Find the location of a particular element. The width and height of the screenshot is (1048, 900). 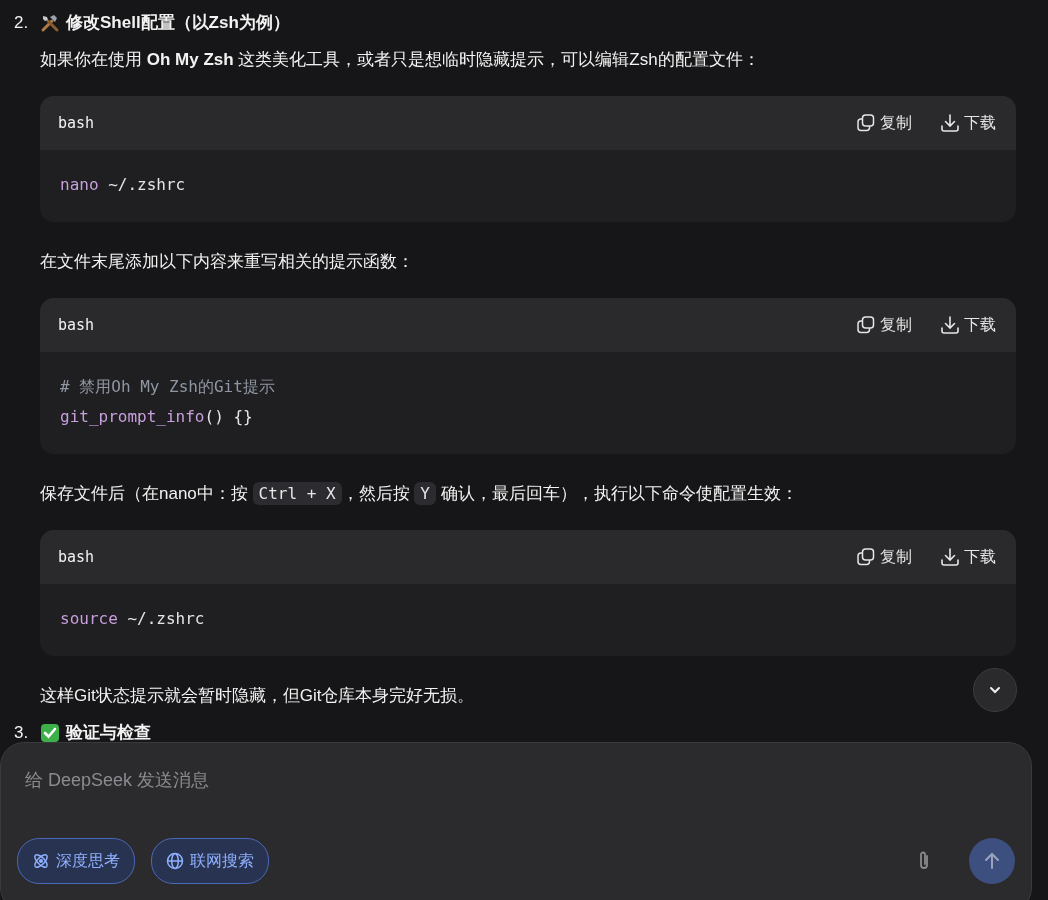

toggle-button: 联网搜索 is located at coordinates (210, 861).